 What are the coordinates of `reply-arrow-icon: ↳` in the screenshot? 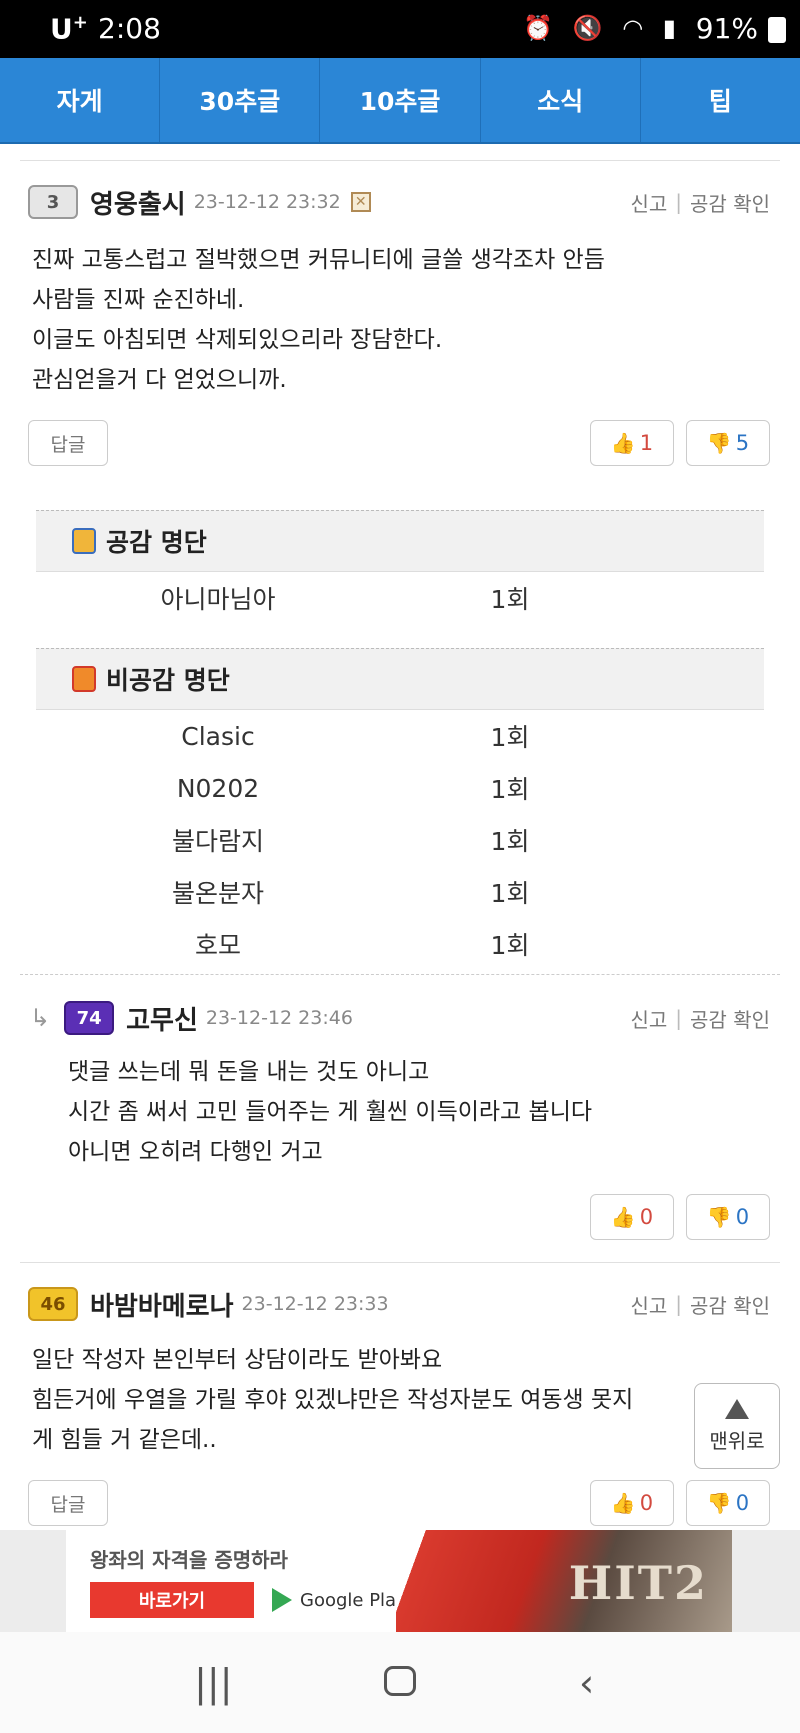 It's located at (40, 1018).